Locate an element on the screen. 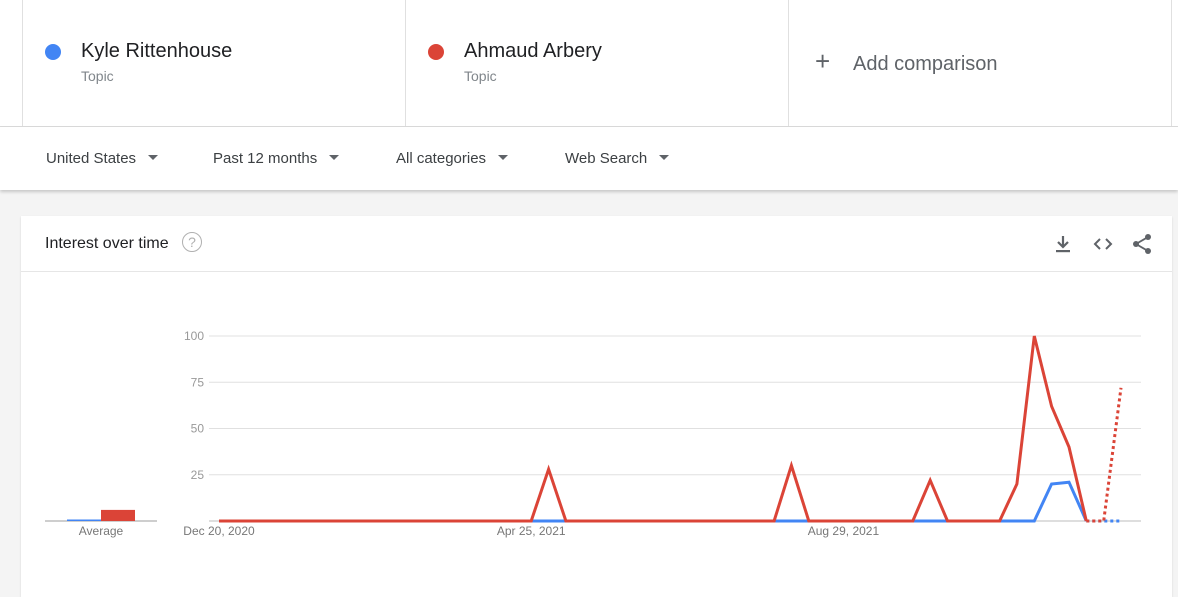 This screenshot has height=597, width=1178. series-partial-line-ahmaud-arbery is located at coordinates (1104, 455).